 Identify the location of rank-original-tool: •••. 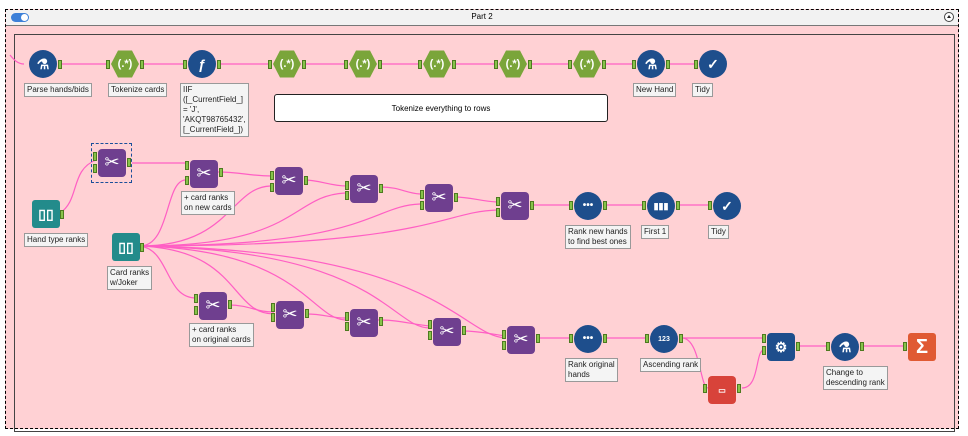
(588, 339).